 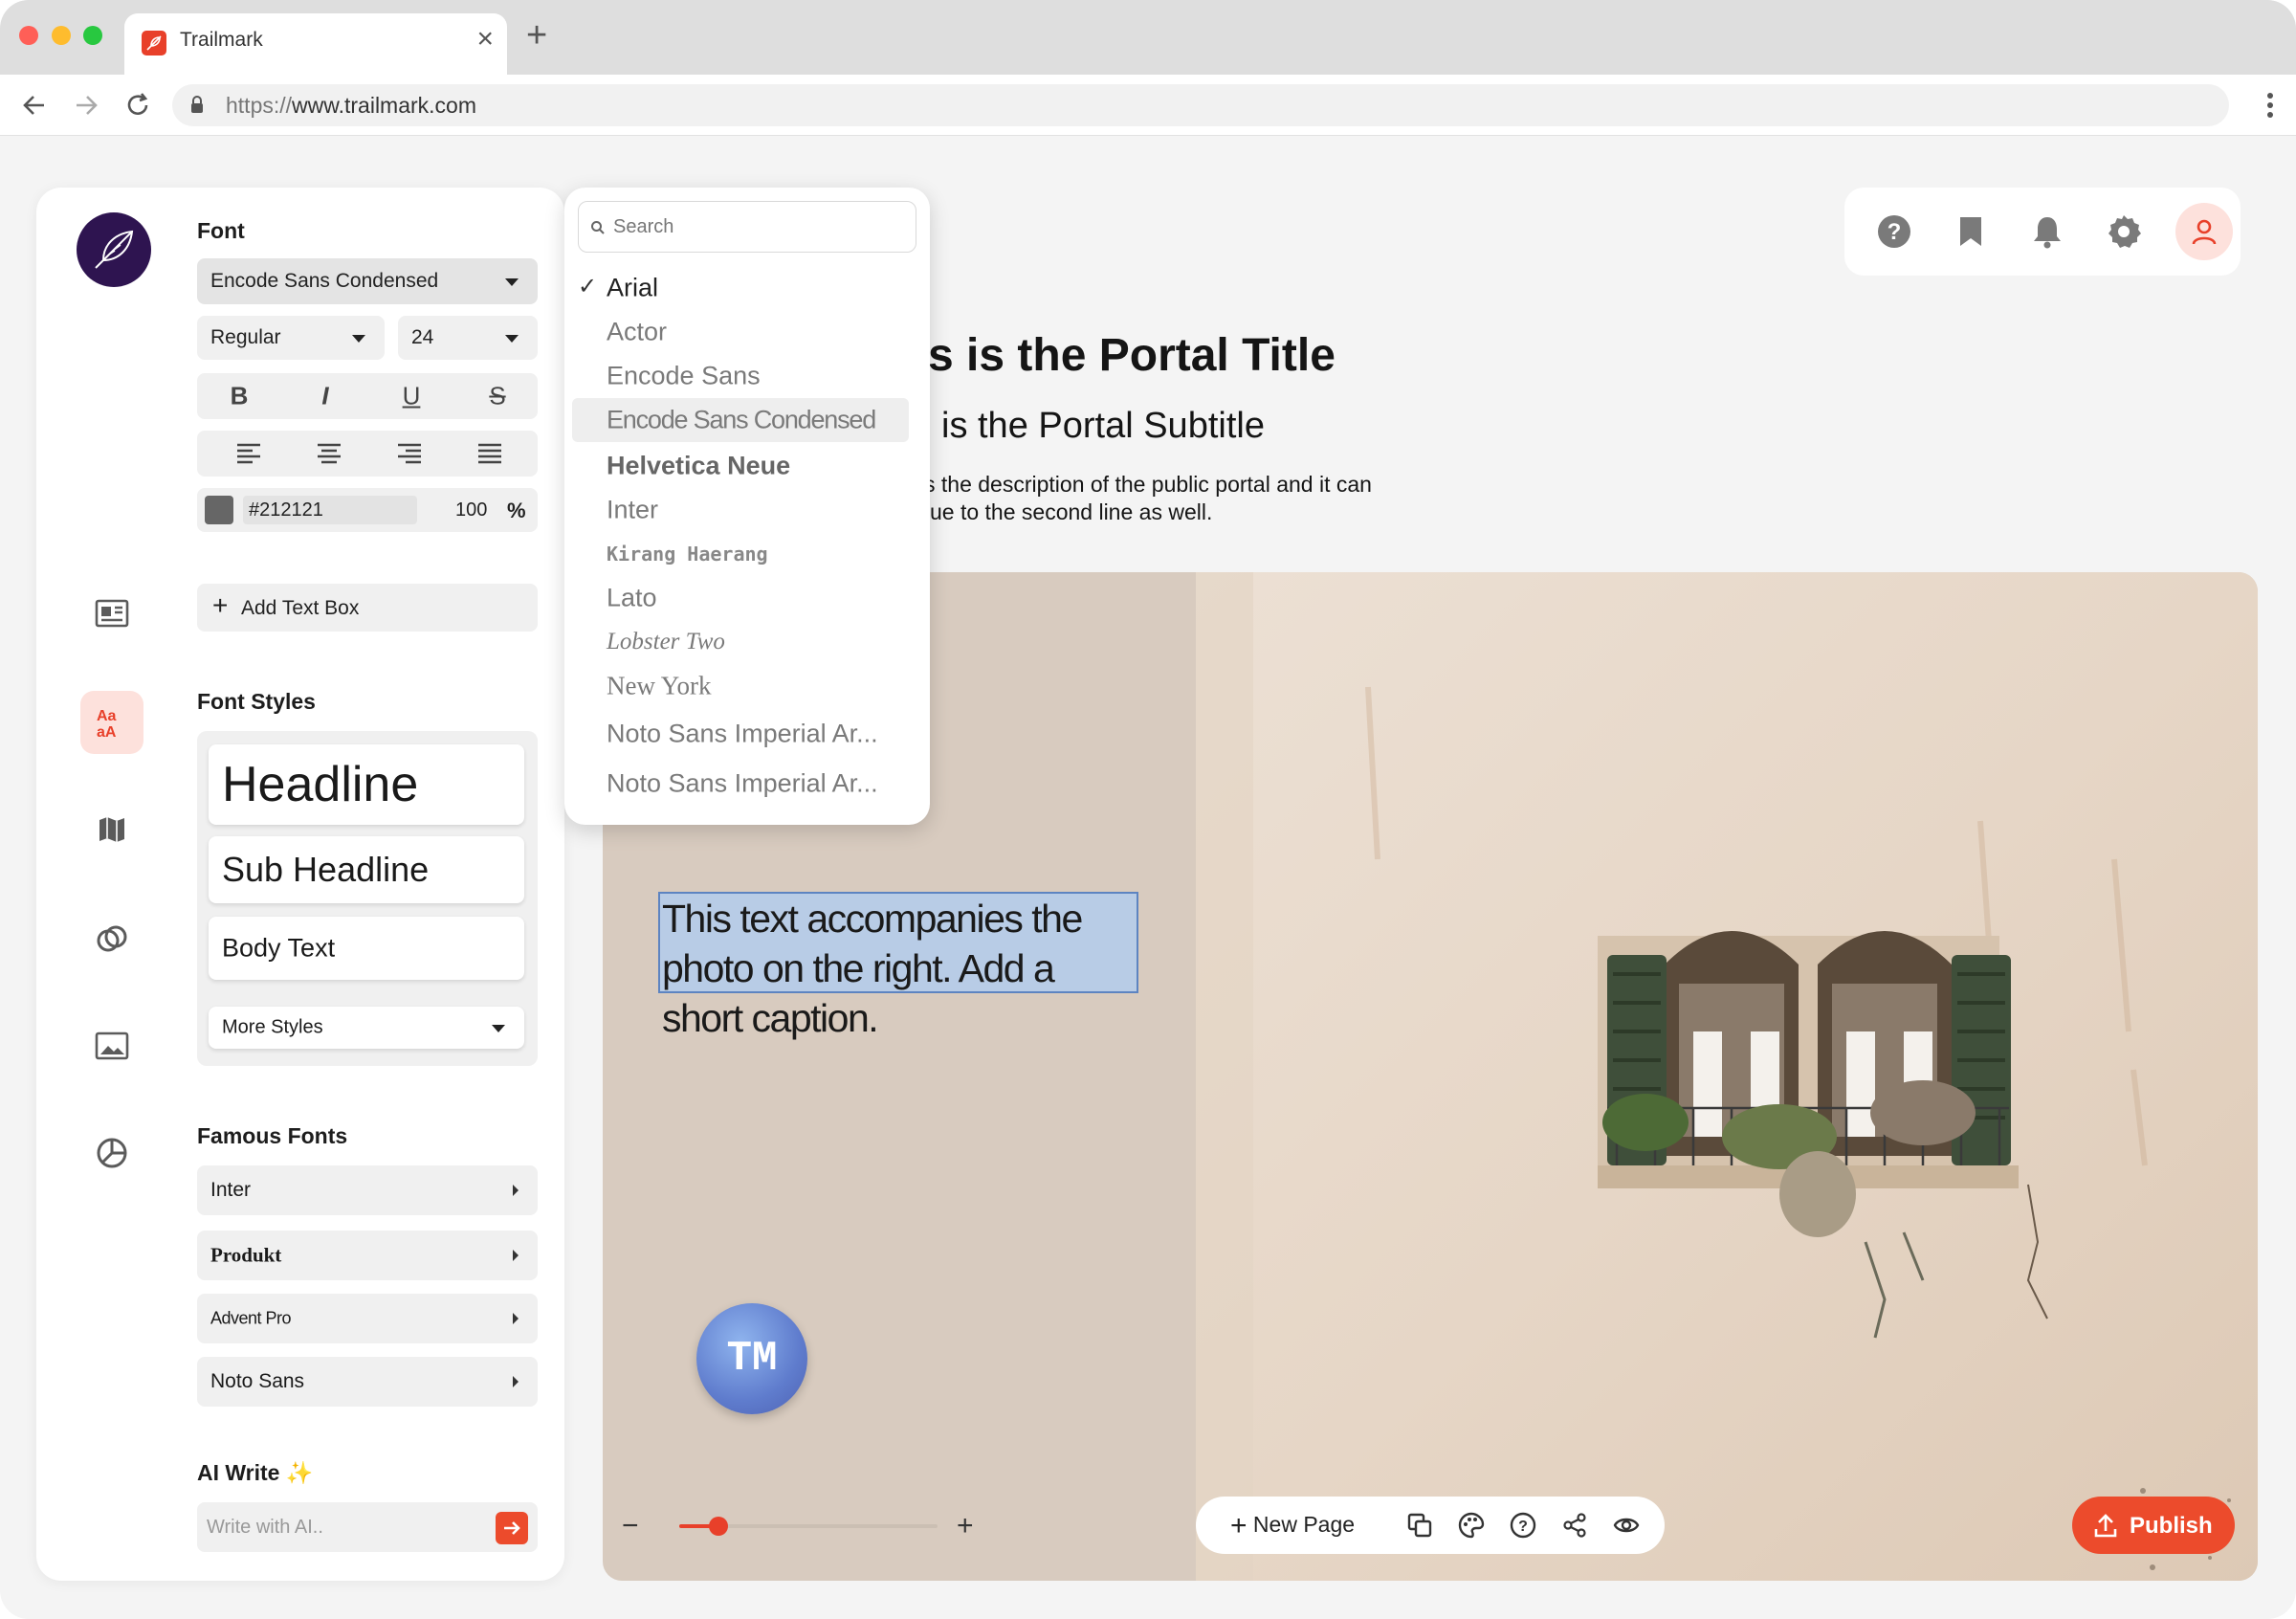 I want to click on famous-font-produkt: Produkt, so click(x=368, y=1255).